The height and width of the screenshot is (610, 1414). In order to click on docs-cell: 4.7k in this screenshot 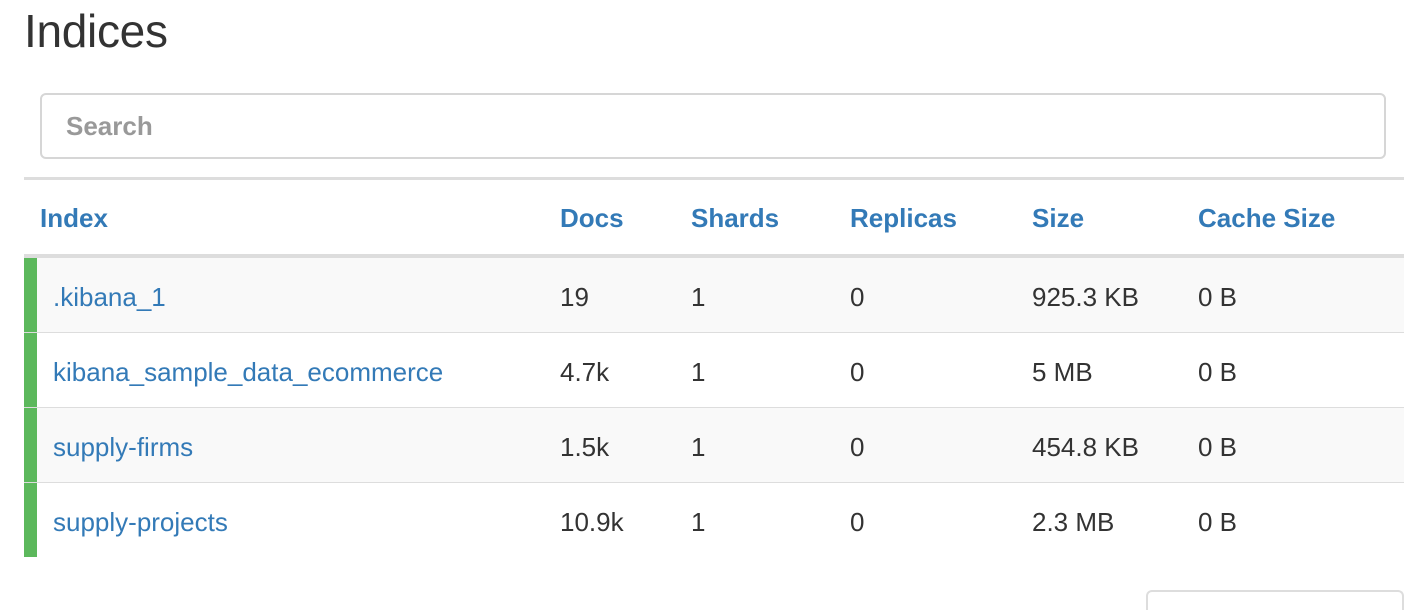, I will do `click(585, 372)`.